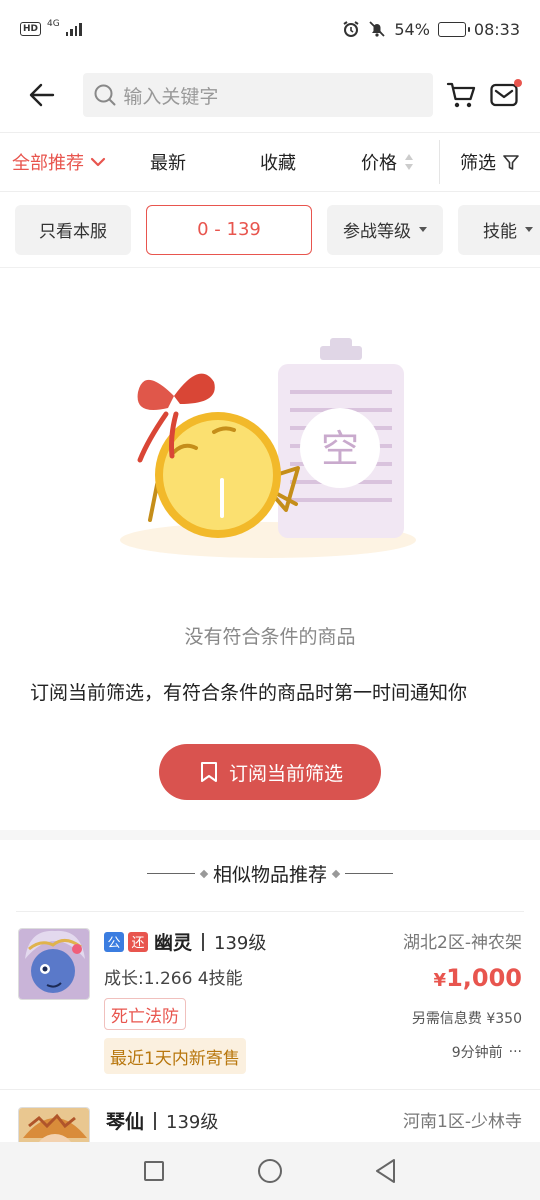  I want to click on chevron-down-icon, so click(98, 162).